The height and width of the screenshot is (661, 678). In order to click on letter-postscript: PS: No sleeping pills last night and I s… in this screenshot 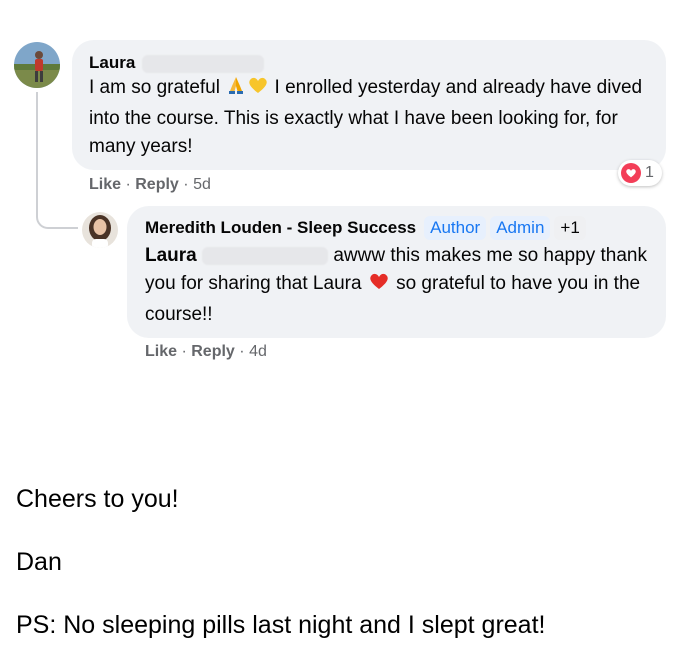, I will do `click(281, 625)`.